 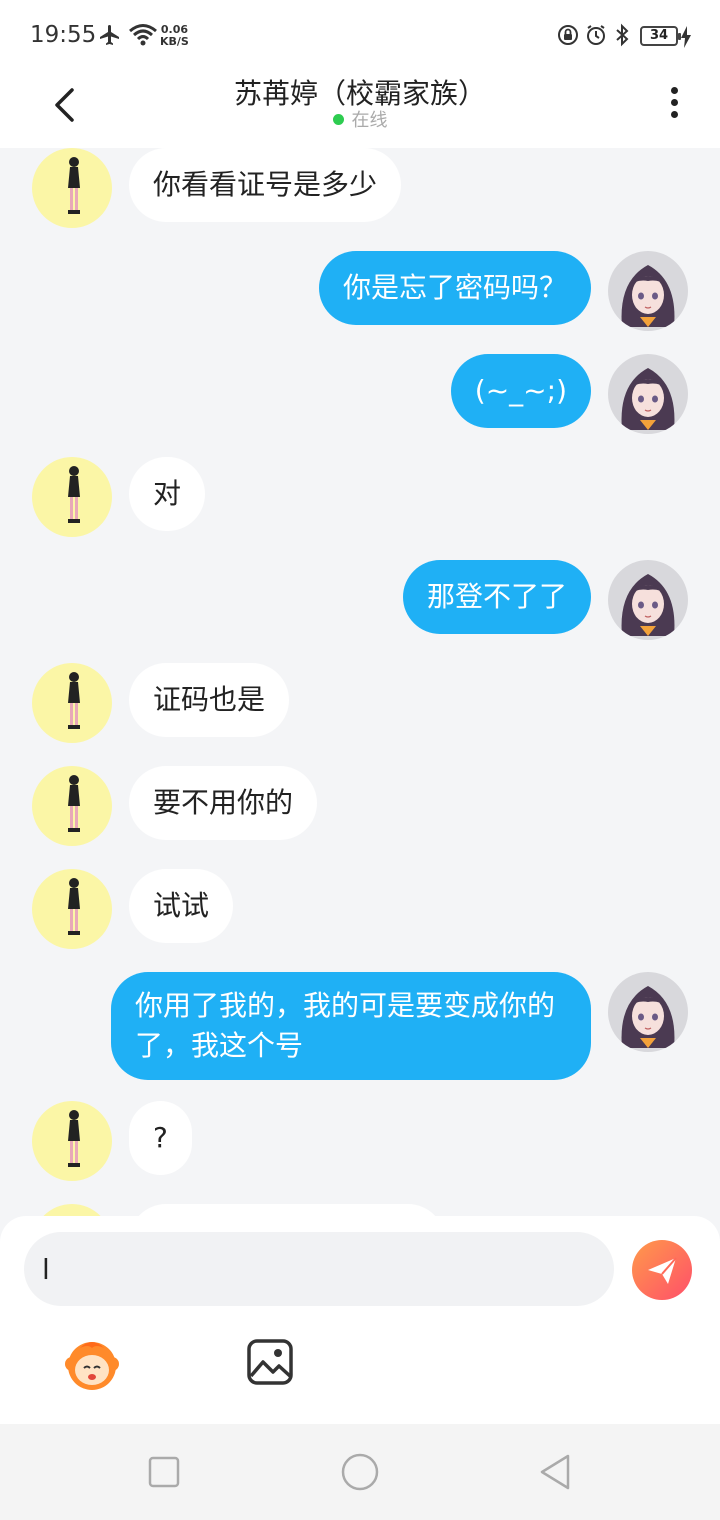 I want to click on alarm-icon, so click(x=596, y=37).